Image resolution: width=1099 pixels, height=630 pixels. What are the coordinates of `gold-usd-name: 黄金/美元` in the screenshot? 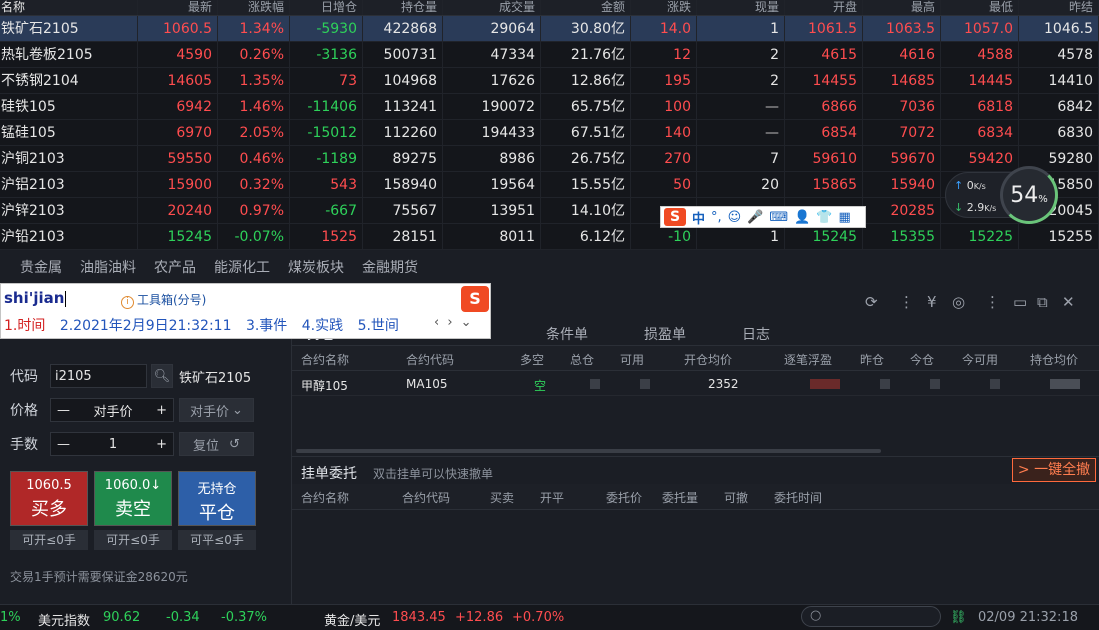 It's located at (352, 619).